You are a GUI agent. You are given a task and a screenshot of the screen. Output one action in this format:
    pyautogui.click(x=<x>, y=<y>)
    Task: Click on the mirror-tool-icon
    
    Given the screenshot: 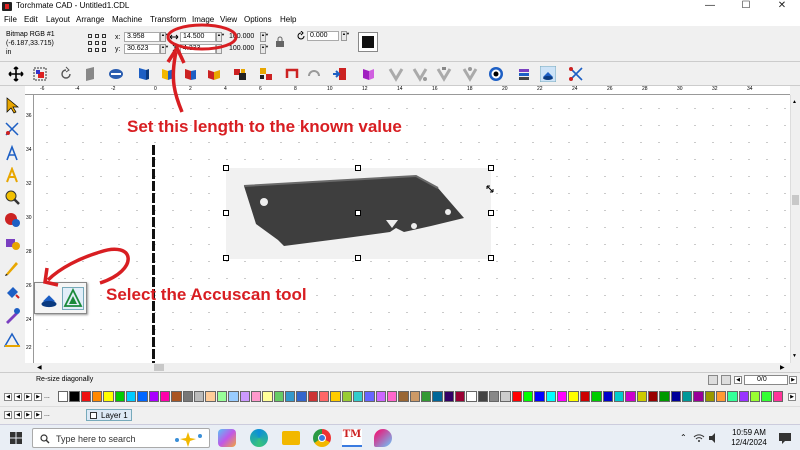 What is the action you would take?
    pyautogui.click(x=116, y=74)
    